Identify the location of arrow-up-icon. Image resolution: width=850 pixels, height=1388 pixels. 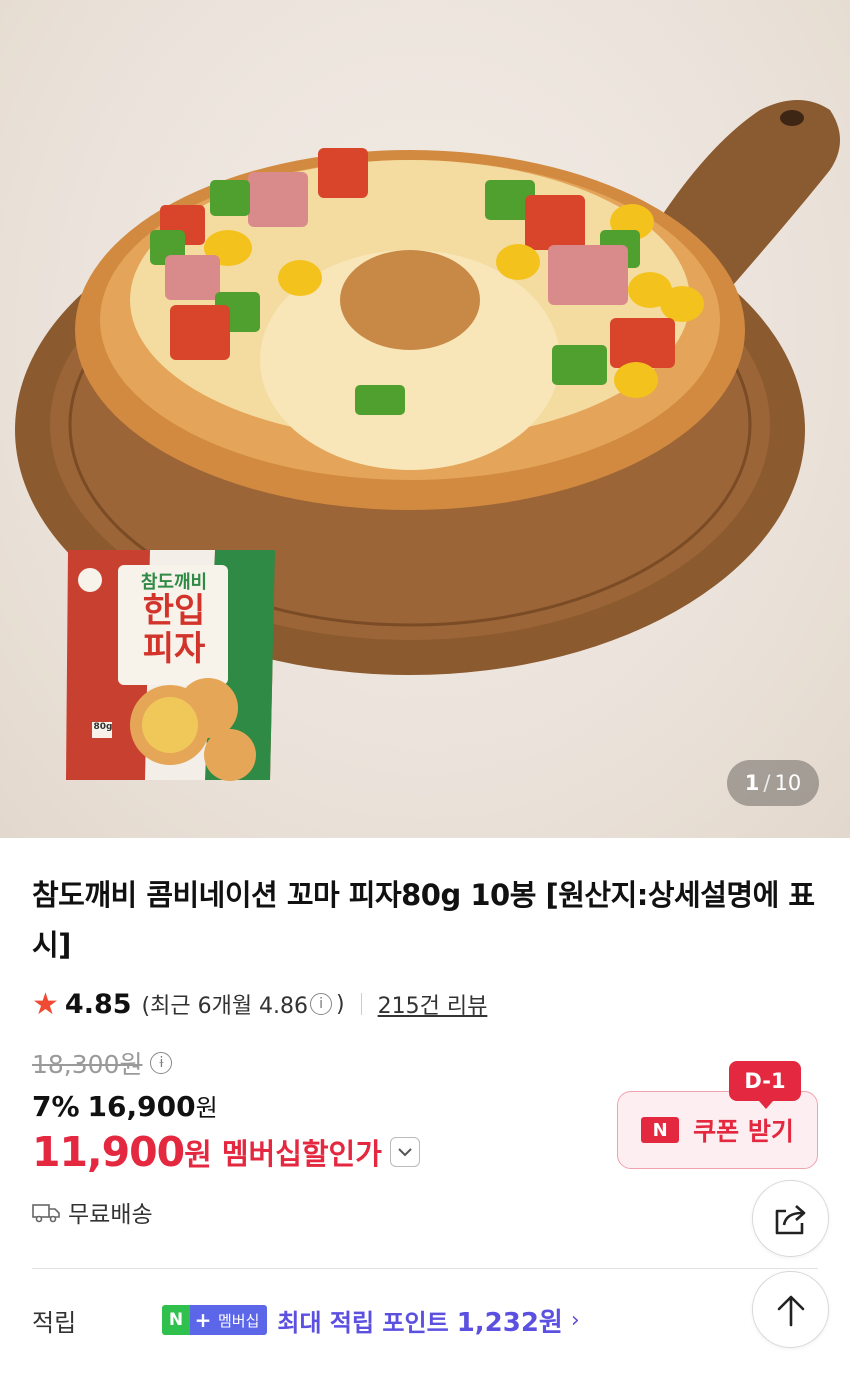
(790, 1310).